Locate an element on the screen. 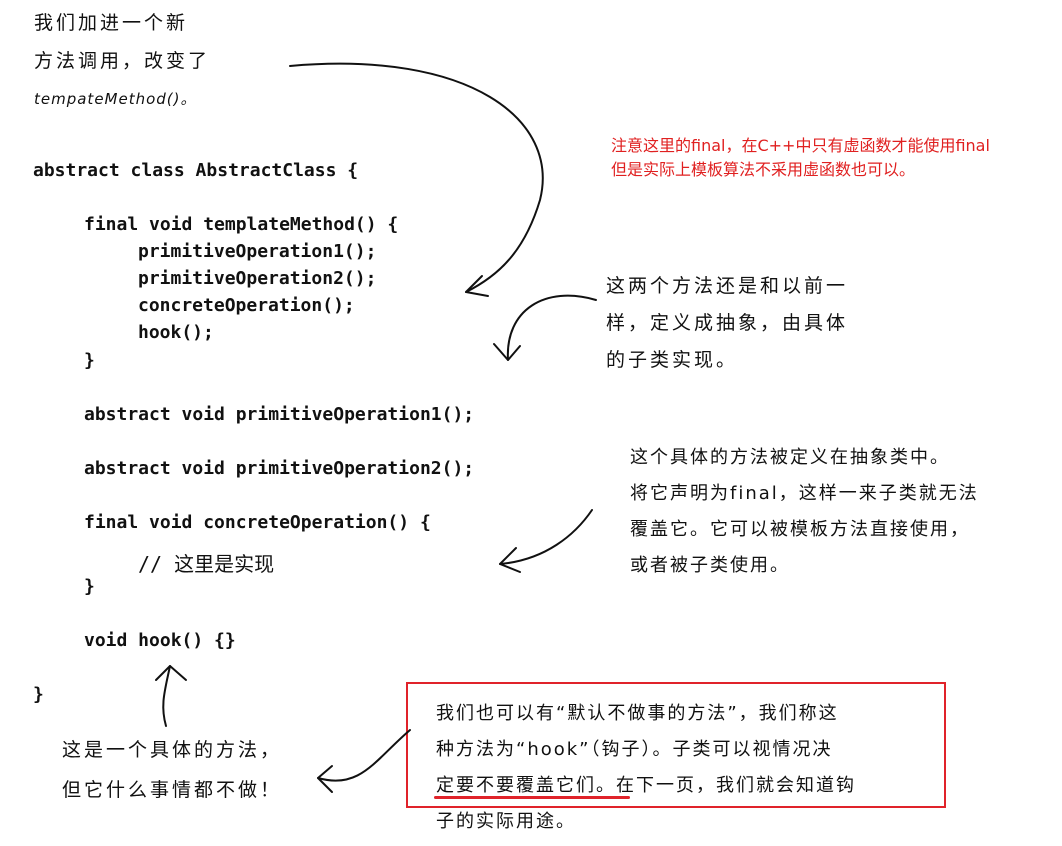 This screenshot has height=846, width=1062. arrow-to-abstract-decls is located at coordinates (551, 327).